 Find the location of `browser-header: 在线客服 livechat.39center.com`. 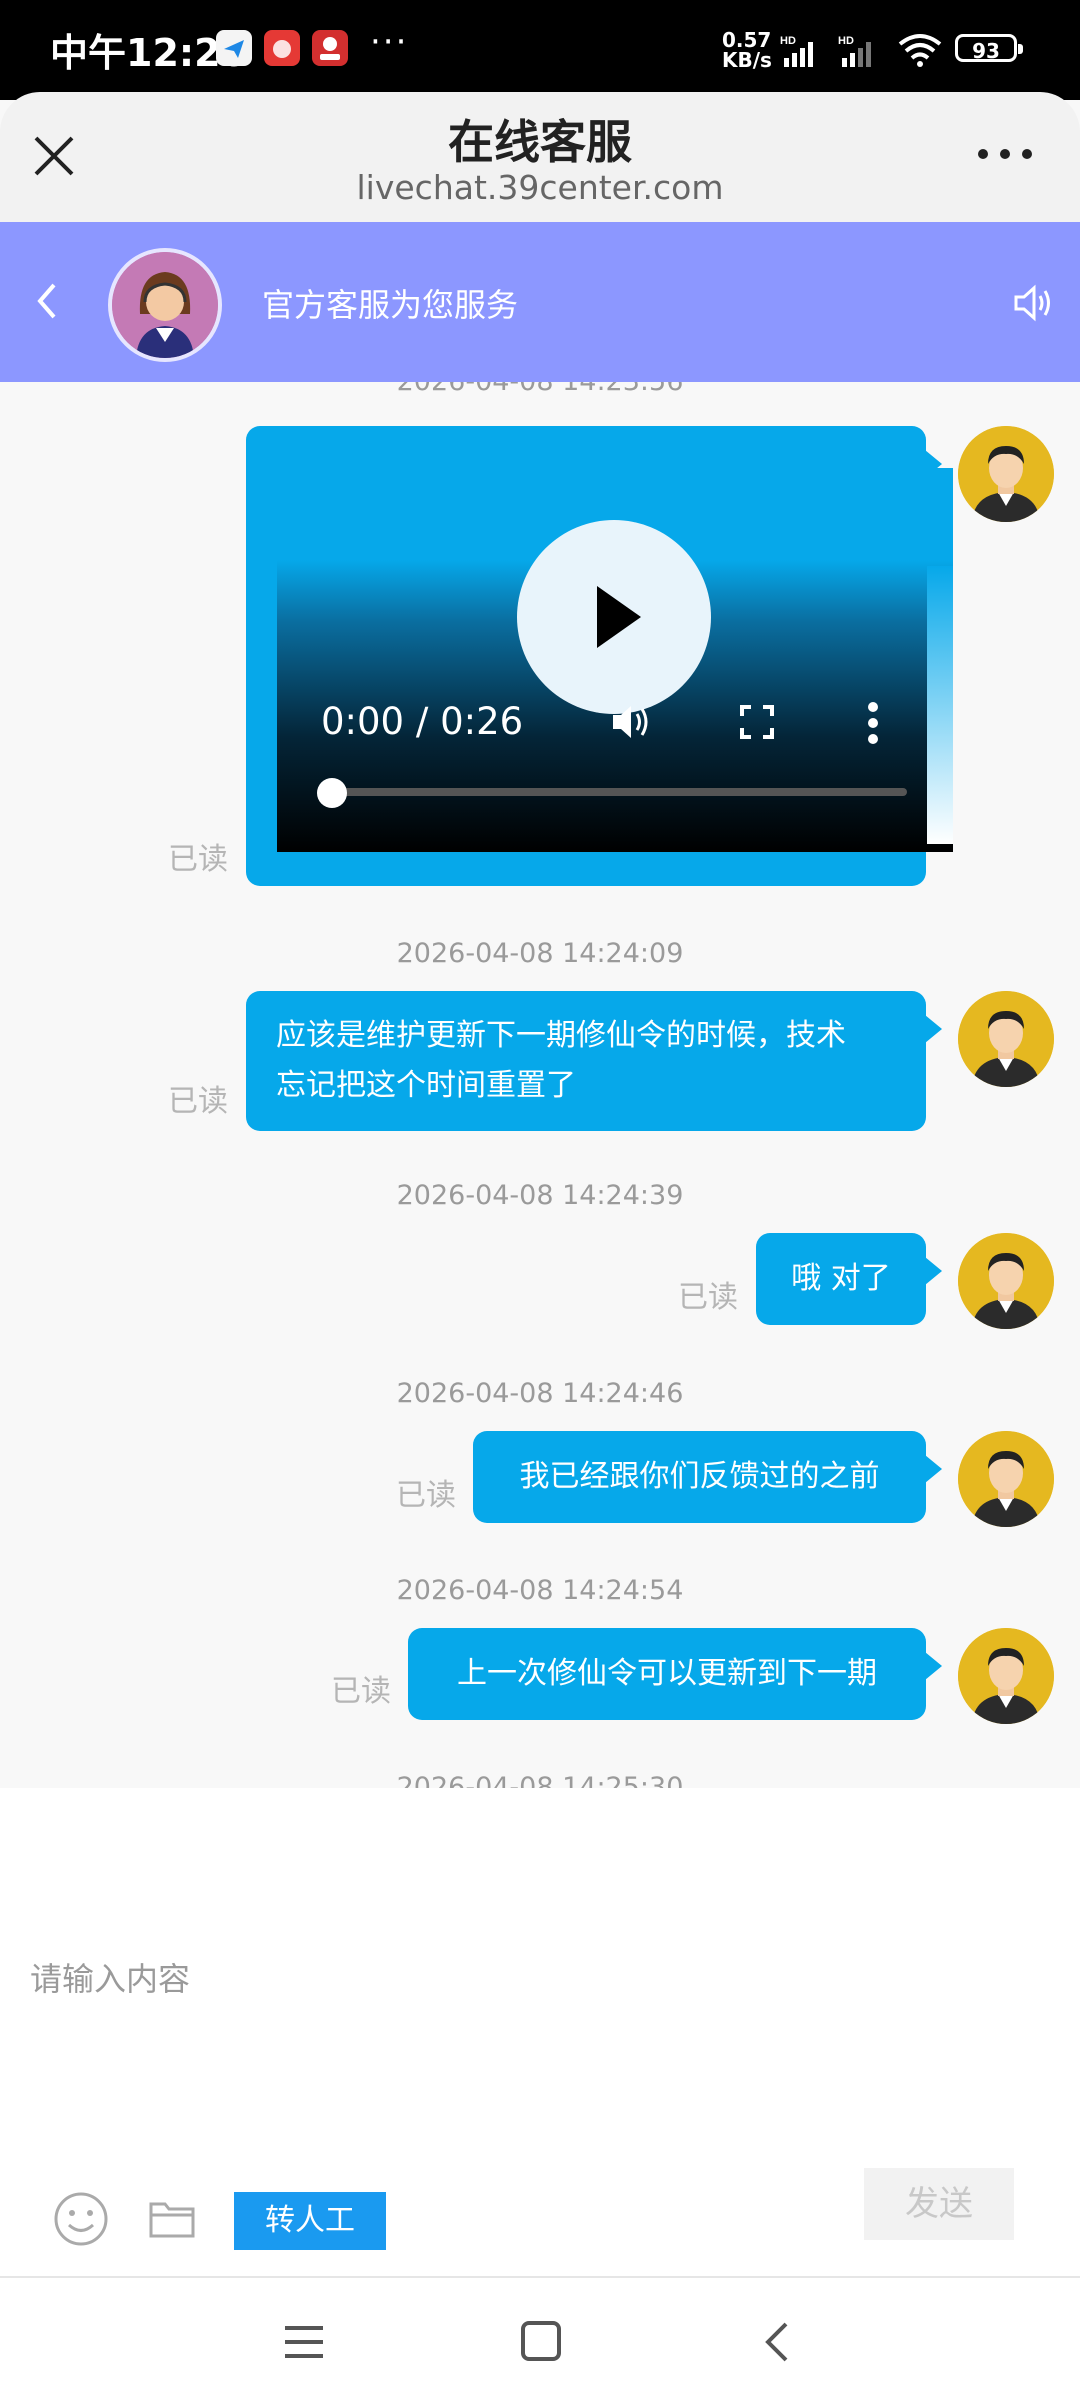

browser-header: 在线客服 livechat.39center.com is located at coordinates (540, 157).